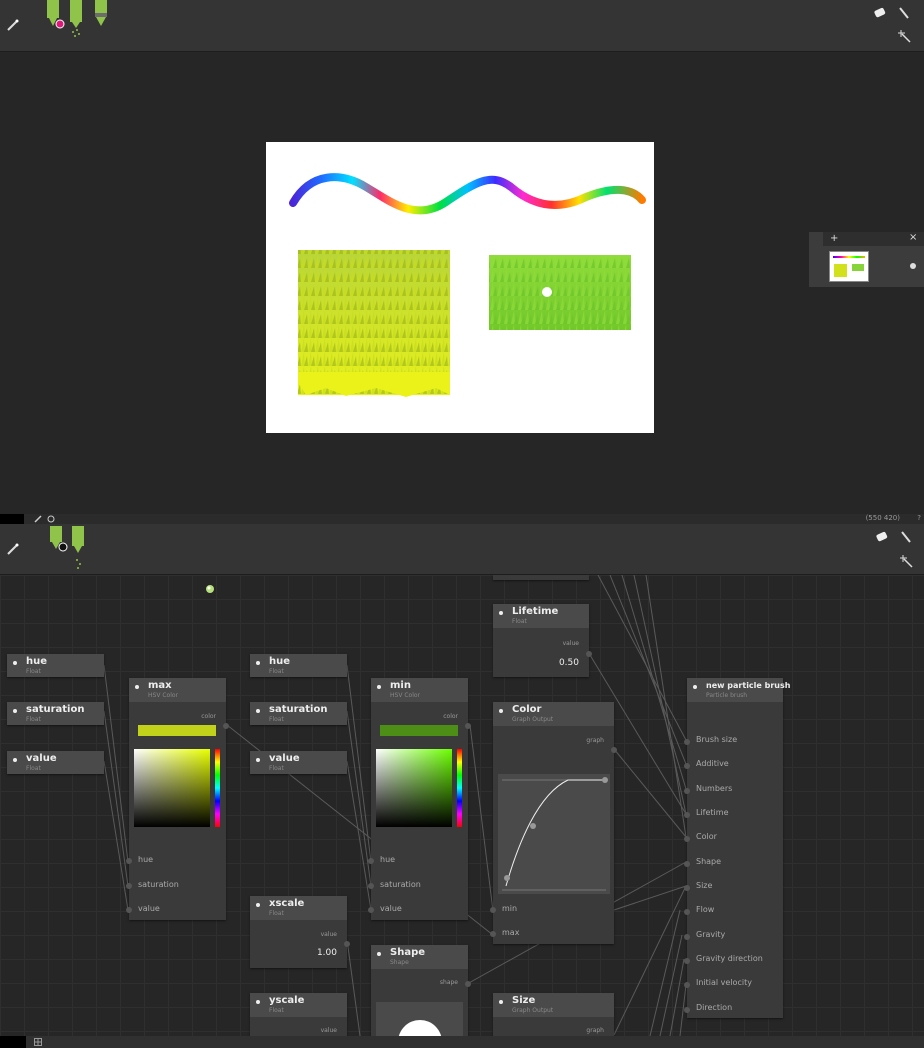 Image resolution: width=924 pixels, height=1048 pixels. What do you see at coordinates (419, 1019) in the screenshot?
I see `shape-preview` at bounding box center [419, 1019].